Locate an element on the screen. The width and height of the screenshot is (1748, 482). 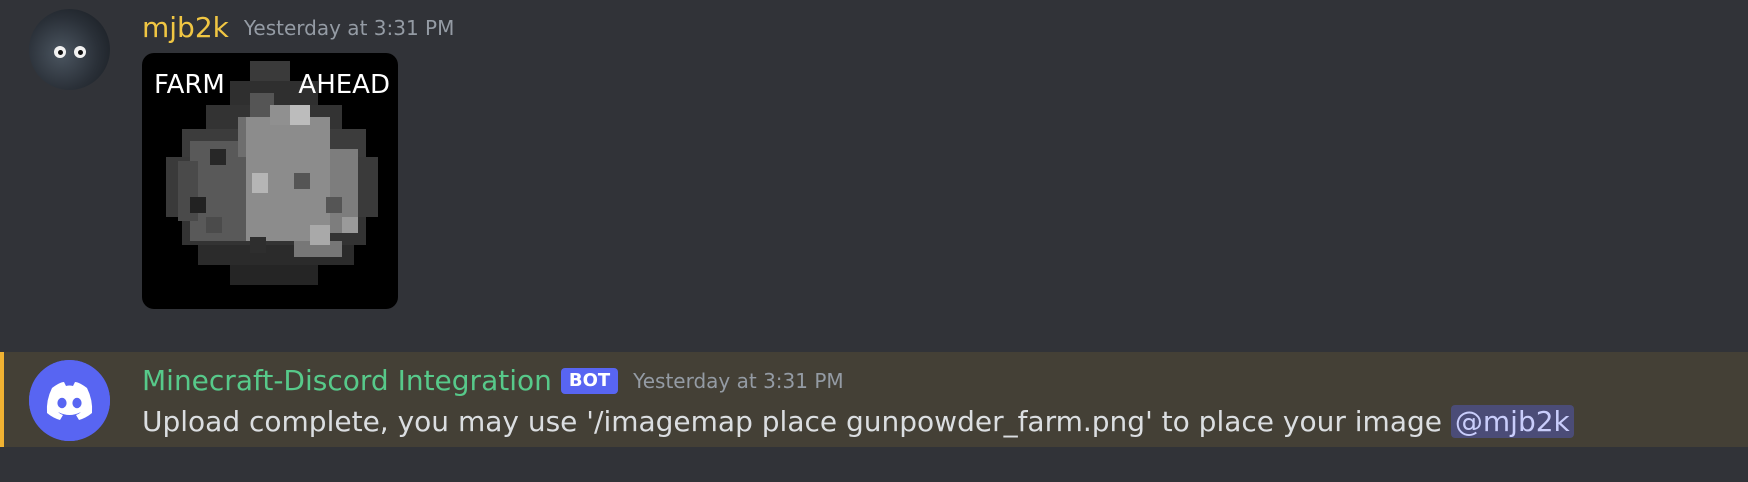
image-caption-right: AHEAD is located at coordinates (344, 85).